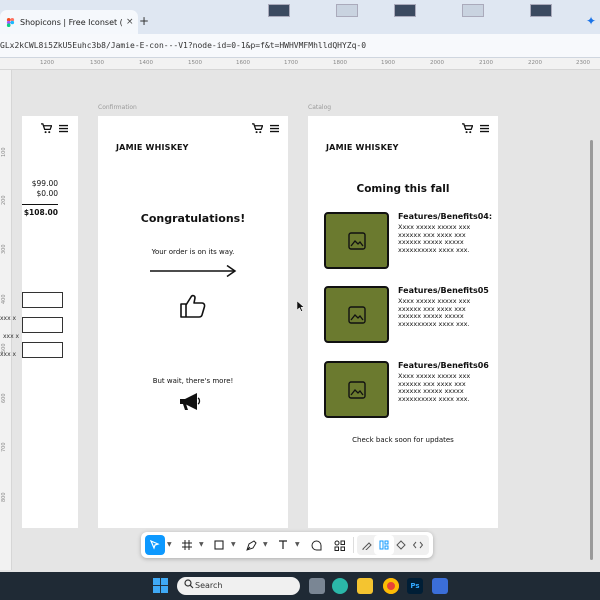  I want to click on ruler-tick: 1900, so click(388, 63).